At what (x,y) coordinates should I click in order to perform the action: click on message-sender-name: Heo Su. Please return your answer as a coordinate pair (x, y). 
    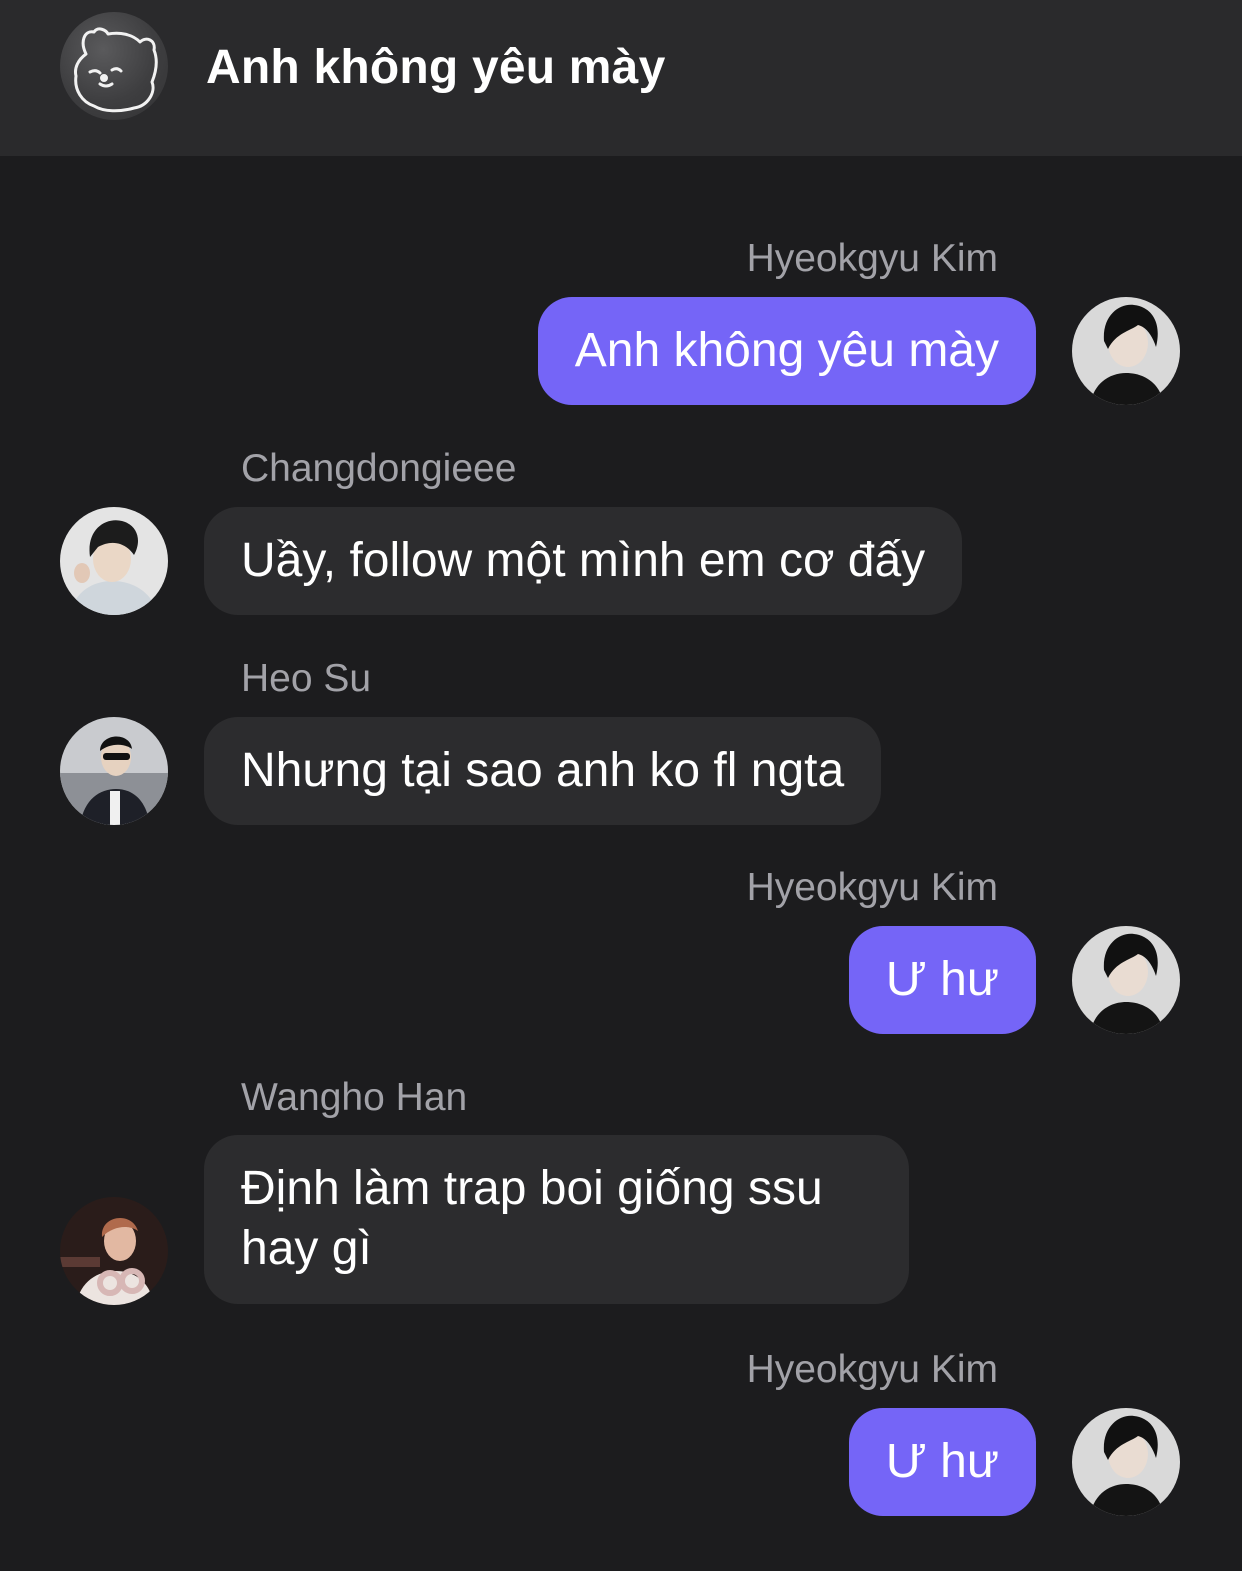
    Looking at the image, I should click on (306, 678).